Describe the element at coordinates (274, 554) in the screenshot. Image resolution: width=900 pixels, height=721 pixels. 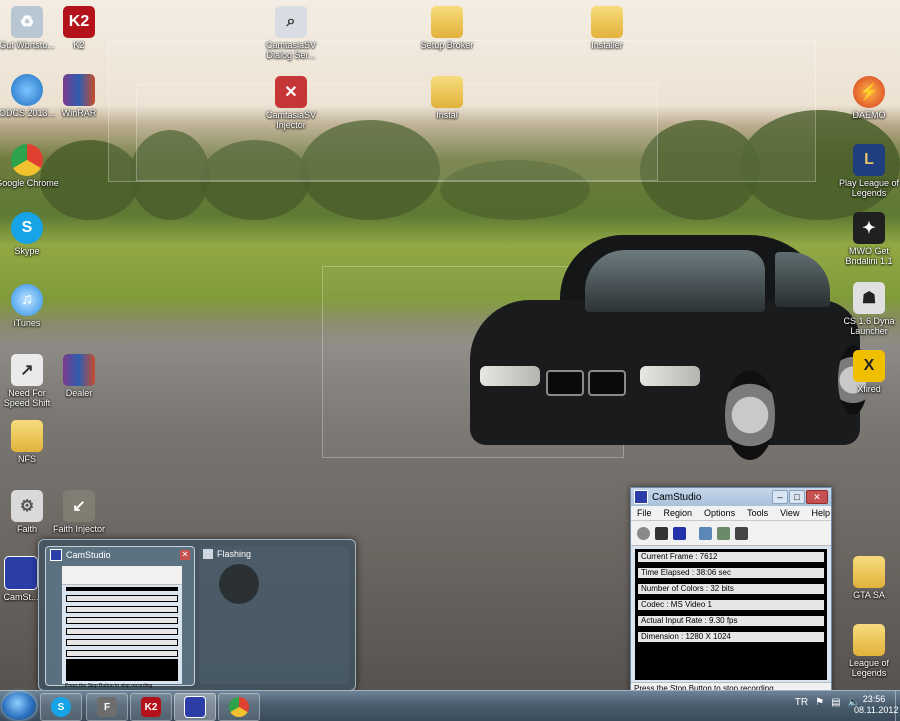
I see `thumbnail-header: Flashing` at that location.